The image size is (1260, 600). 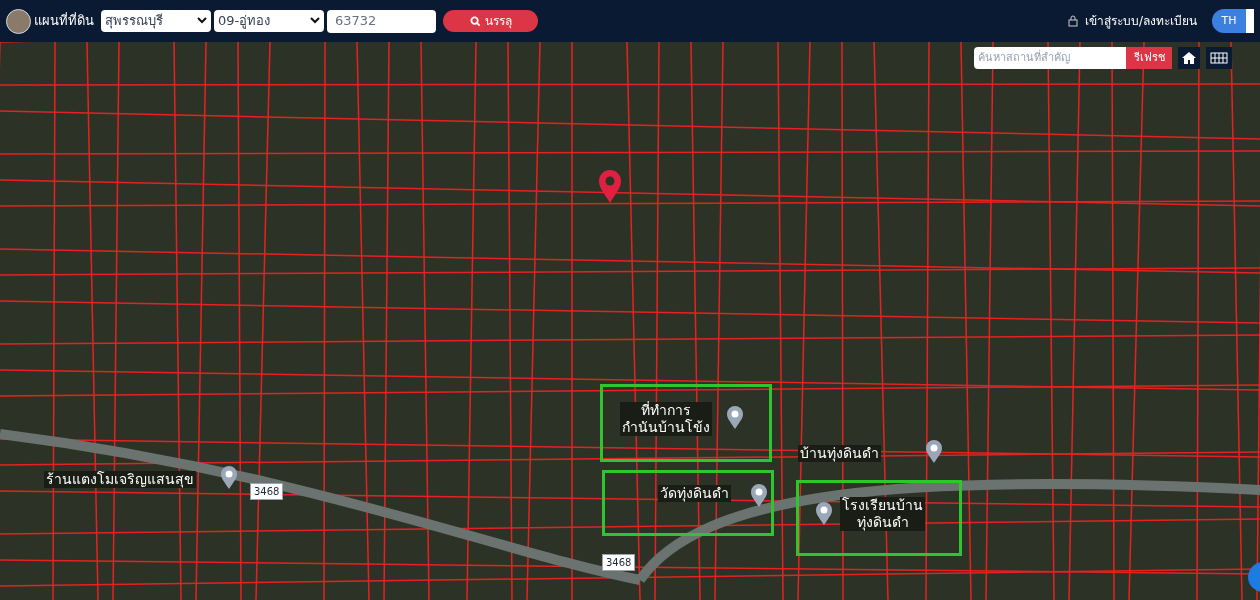 I want to click on house-icon, so click(x=1189, y=58).